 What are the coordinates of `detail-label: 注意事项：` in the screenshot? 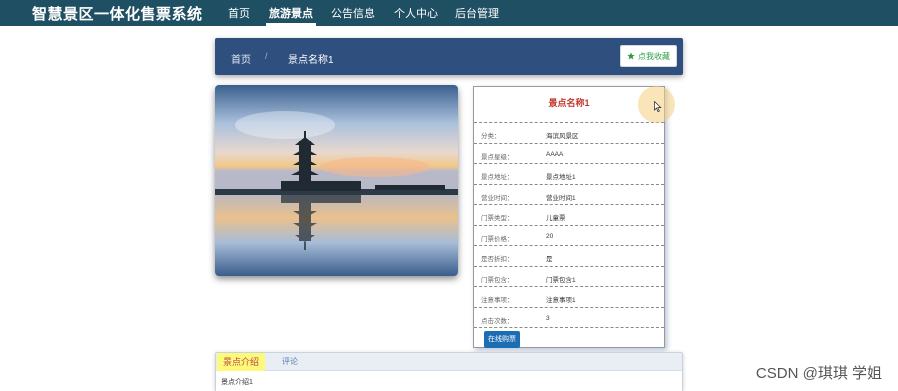 It's located at (497, 300).